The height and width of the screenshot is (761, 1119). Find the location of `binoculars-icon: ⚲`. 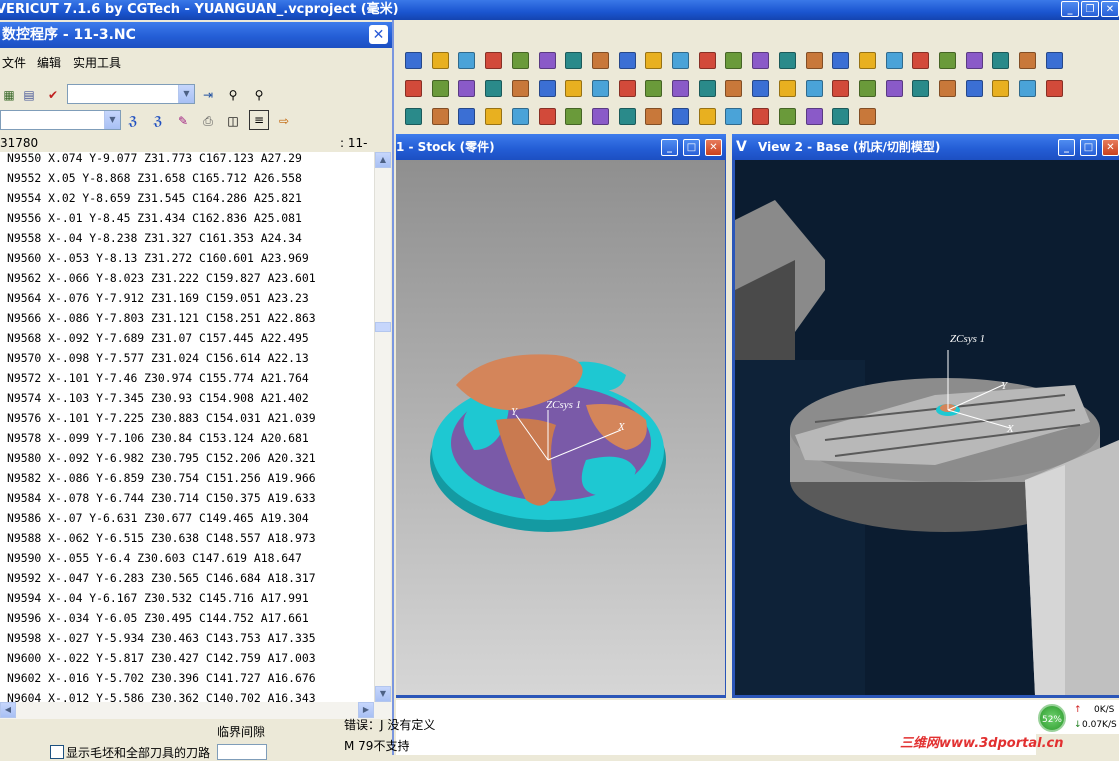

binoculars-icon: ⚲ is located at coordinates (233, 95).